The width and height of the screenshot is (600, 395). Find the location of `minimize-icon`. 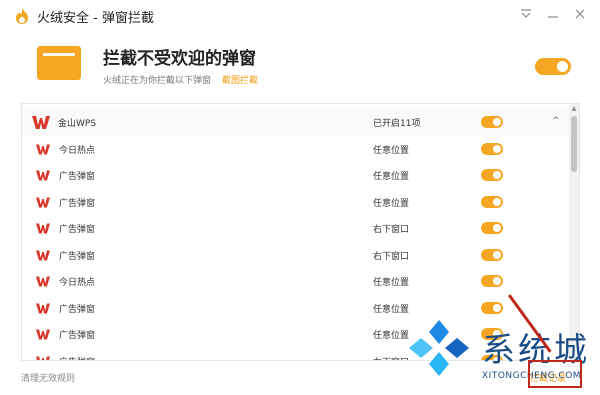

minimize-icon is located at coordinates (553, 14).